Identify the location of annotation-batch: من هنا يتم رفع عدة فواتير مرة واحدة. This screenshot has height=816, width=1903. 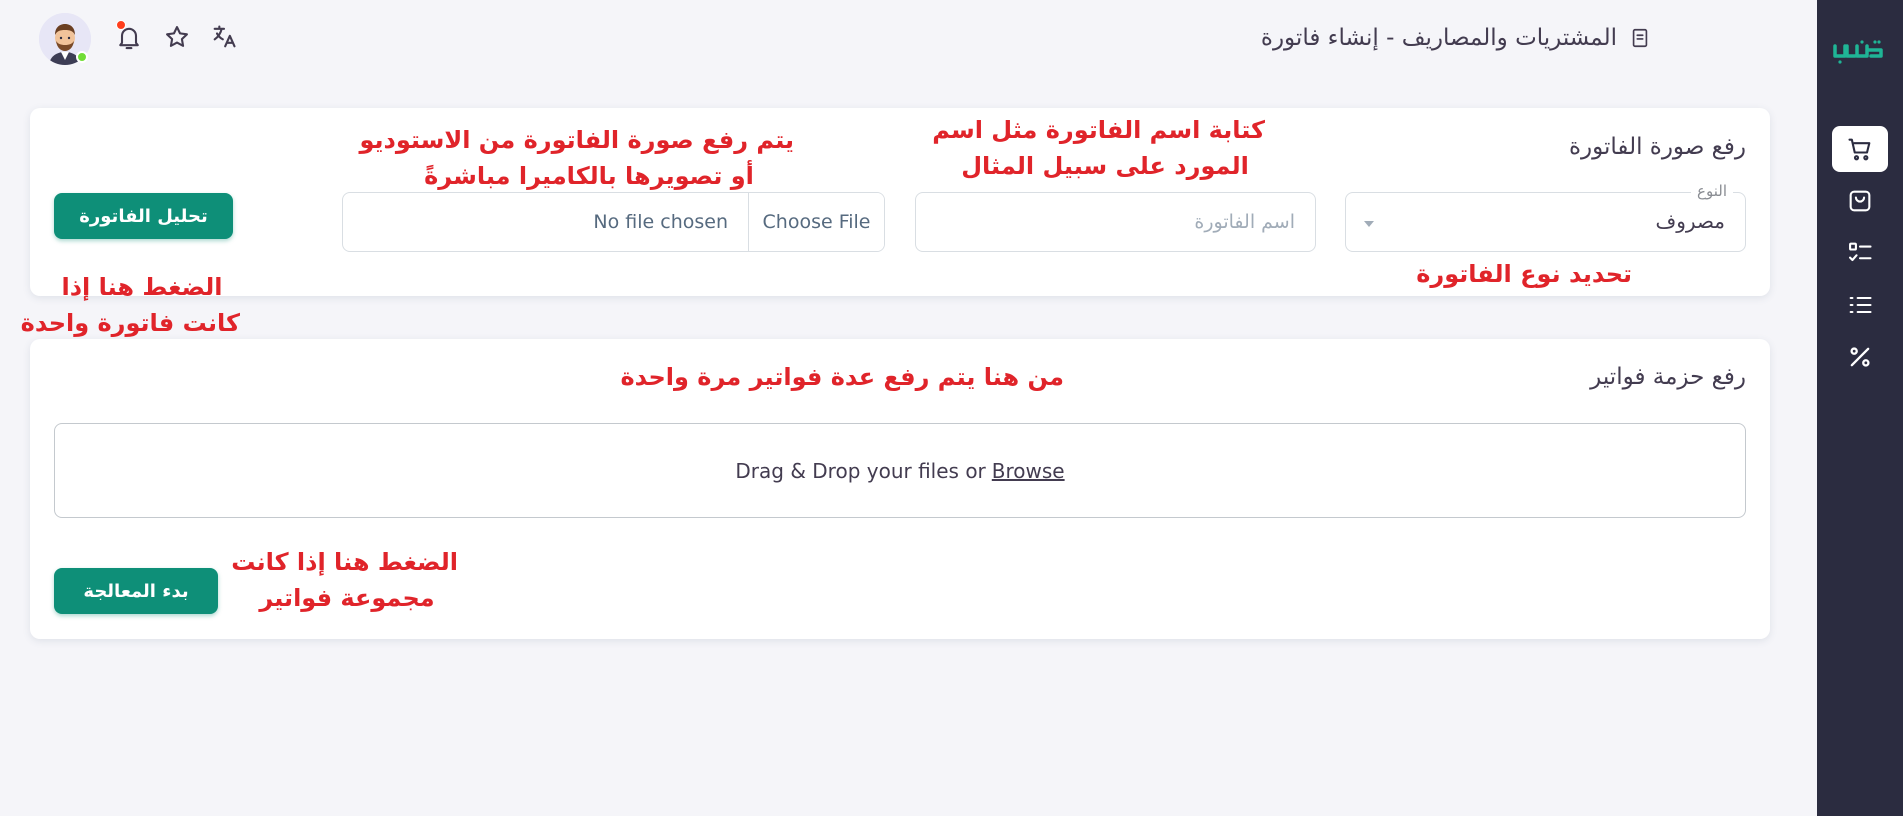
(842, 377).